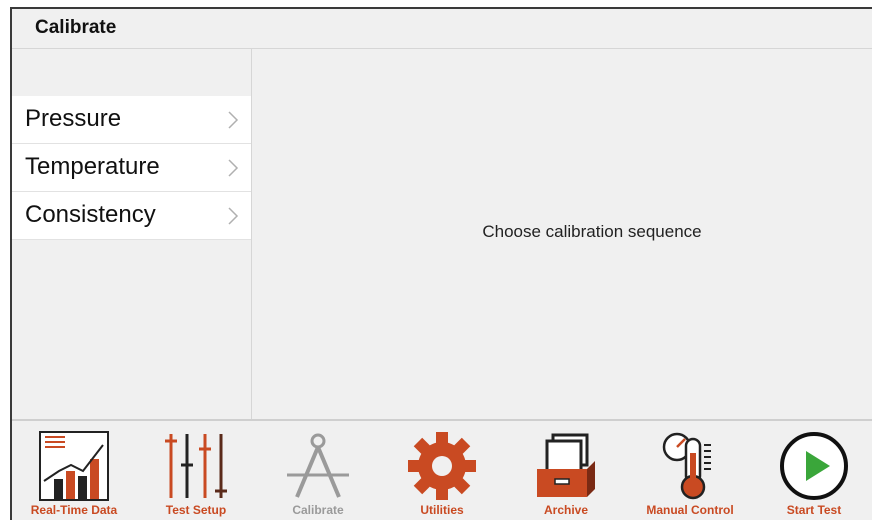 Image resolution: width=872 pixels, height=520 pixels. I want to click on sliders-icon, so click(196, 466).